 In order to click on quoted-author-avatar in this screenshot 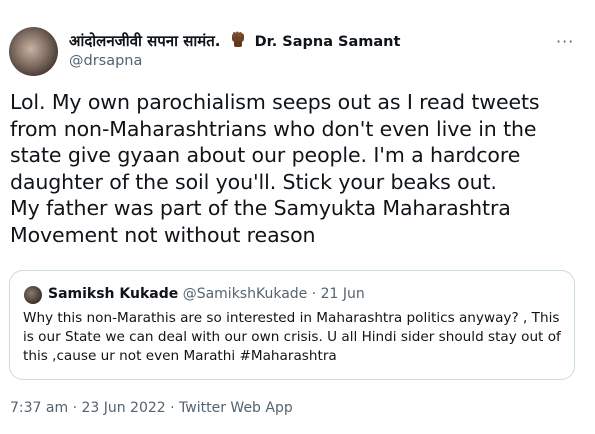, I will do `click(33, 295)`.